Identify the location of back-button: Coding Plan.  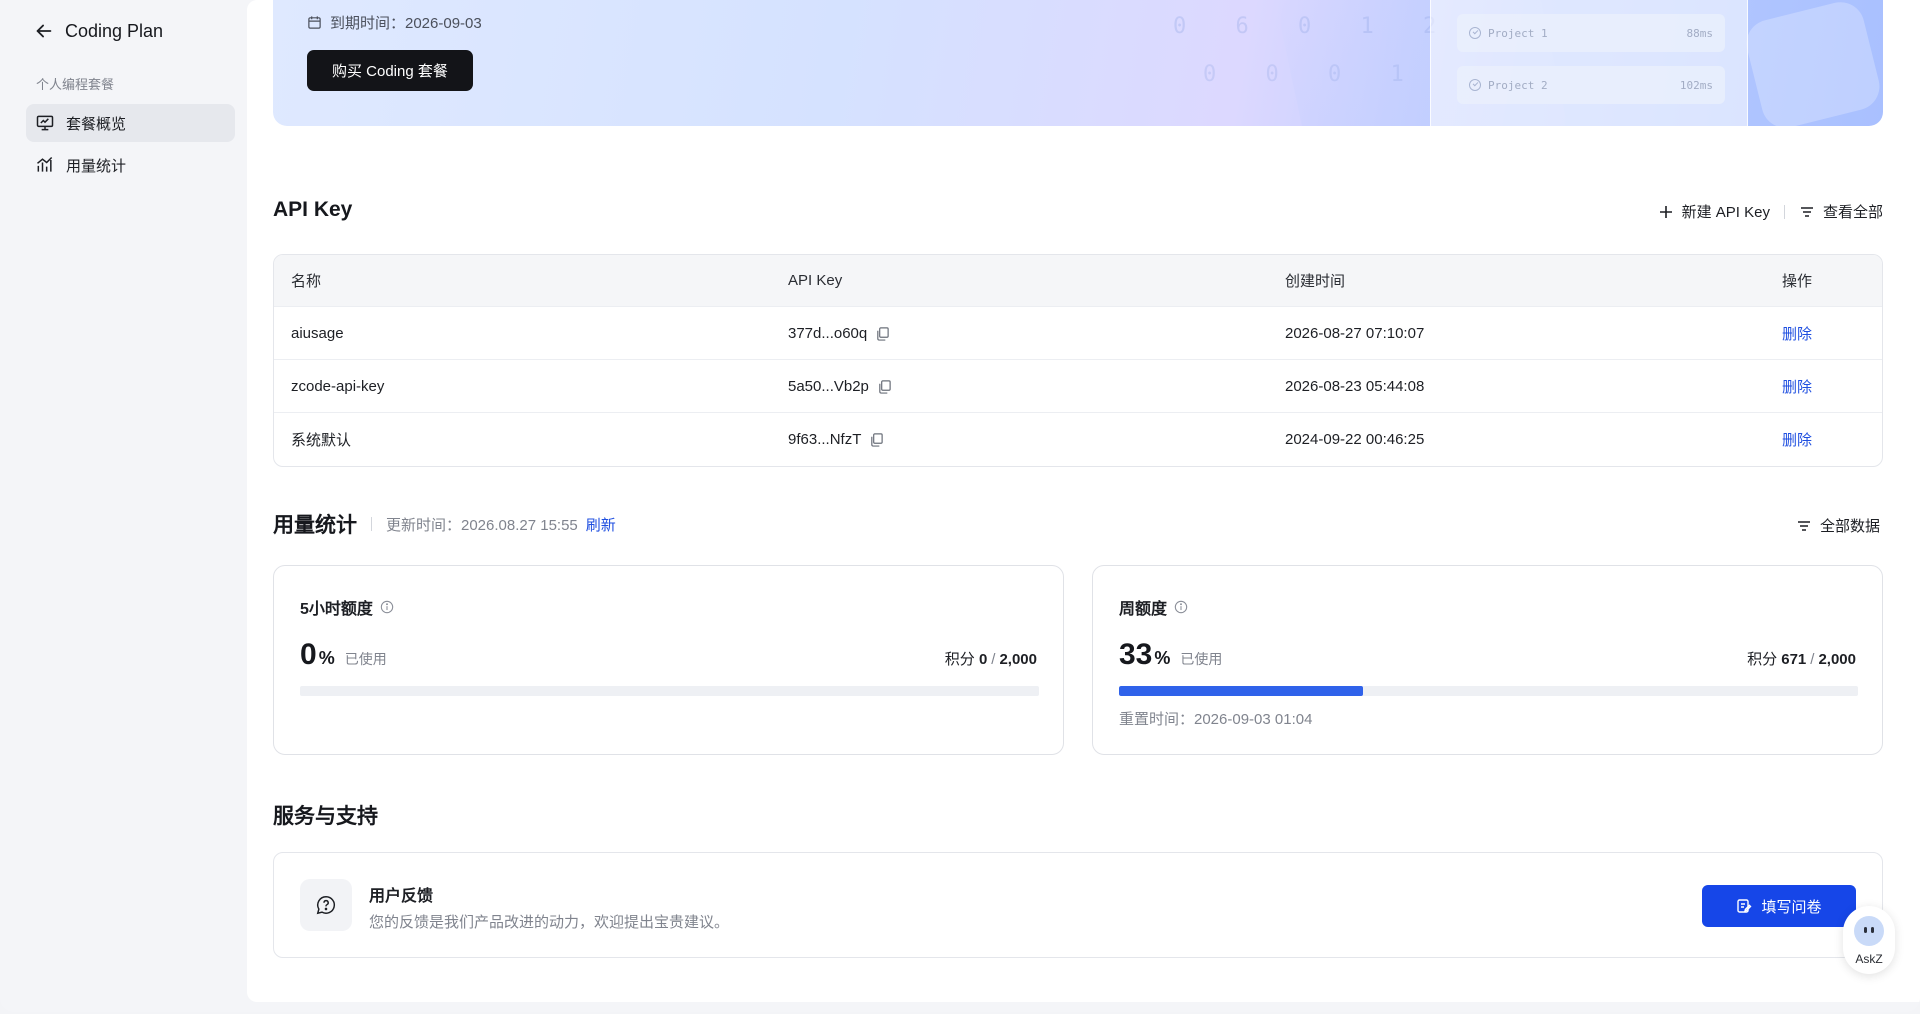
(98, 31).